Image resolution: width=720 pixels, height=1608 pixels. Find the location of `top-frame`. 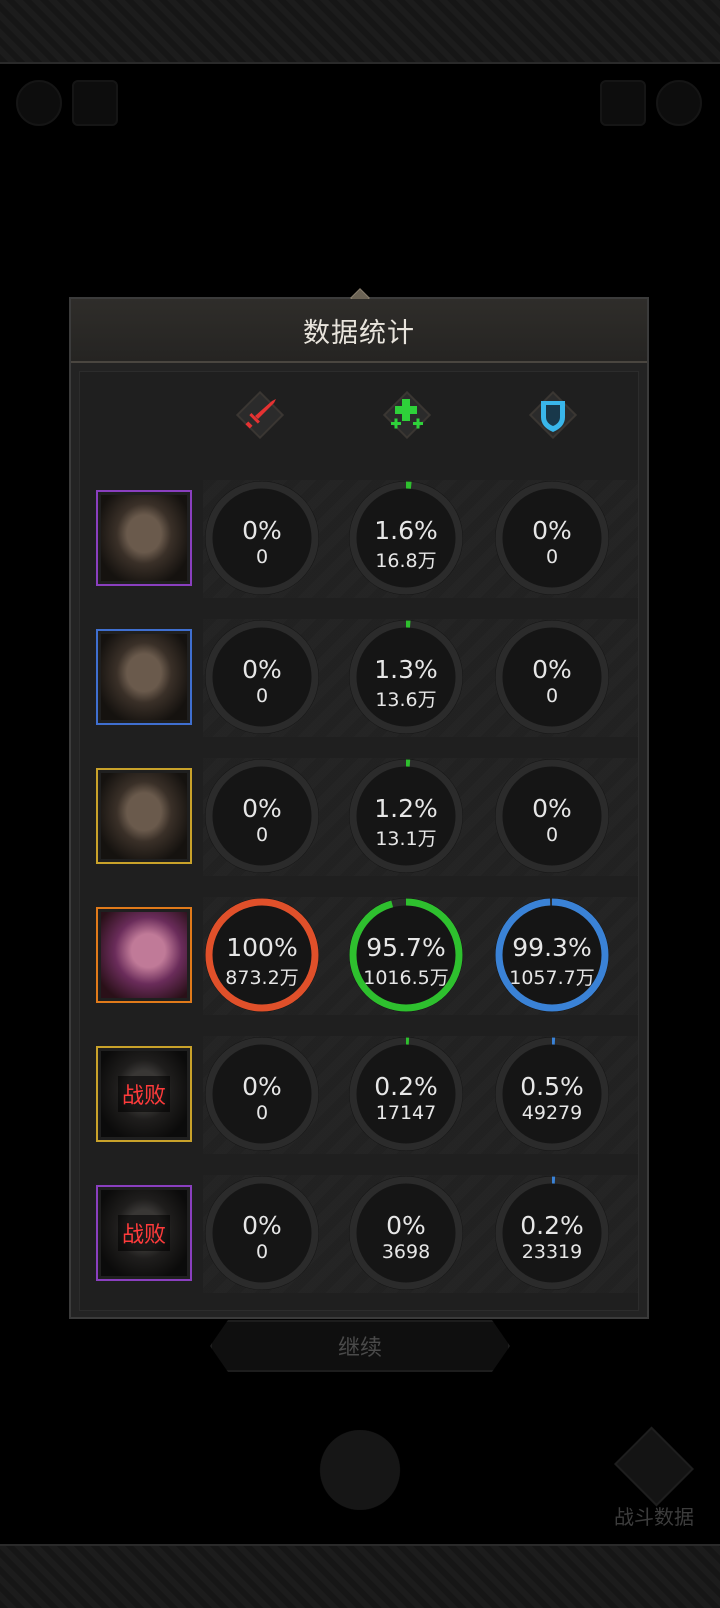

top-frame is located at coordinates (360, 32).